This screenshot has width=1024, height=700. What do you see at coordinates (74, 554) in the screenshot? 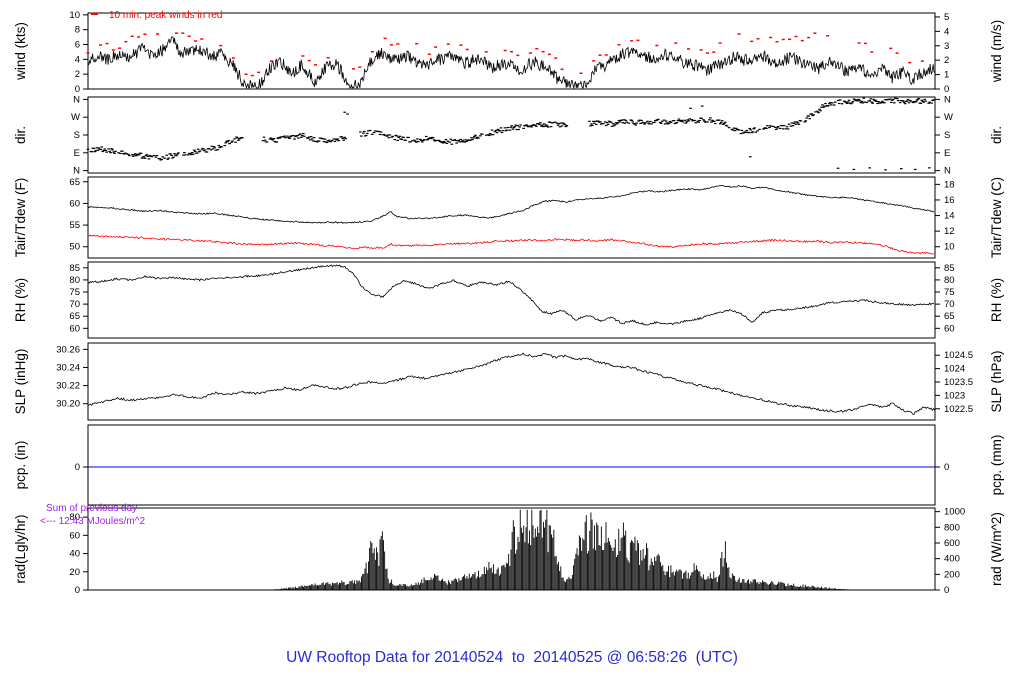
I see `svg-text: 40` at bounding box center [74, 554].